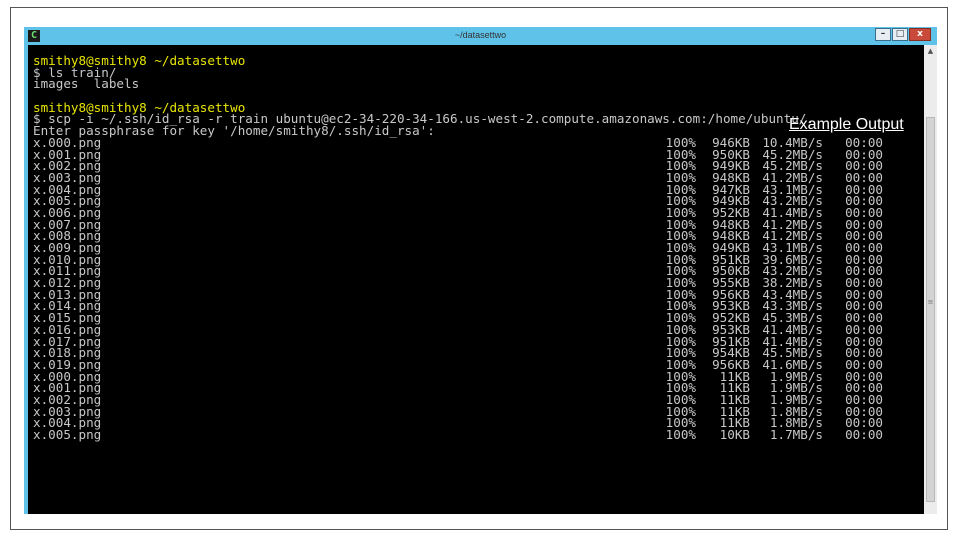  I want to click on transfer-row: x.002.png 100% 949KB 45.2MB/s 00:00, so click(458, 165).